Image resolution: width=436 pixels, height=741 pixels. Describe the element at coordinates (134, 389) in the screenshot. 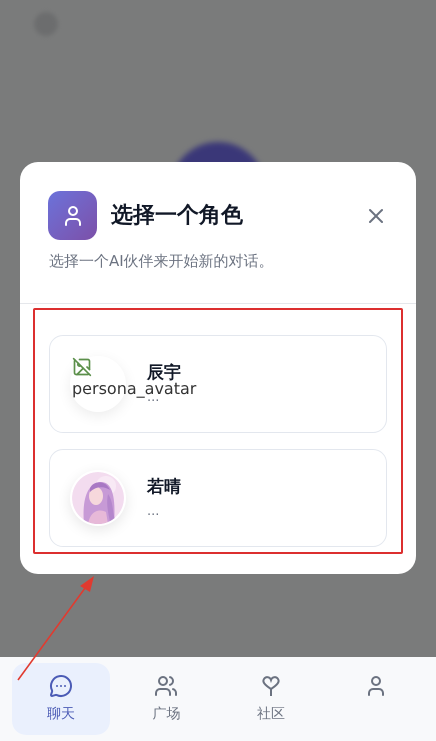

I see `avatar-alt-text: persona_avatar` at that location.